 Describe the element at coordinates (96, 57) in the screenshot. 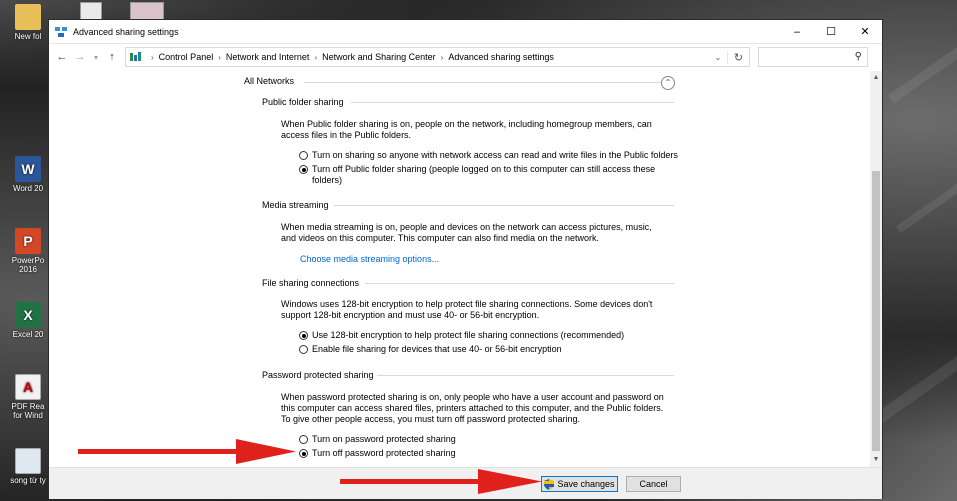

I see `recent-locations-chevron-icon: ▾` at that location.